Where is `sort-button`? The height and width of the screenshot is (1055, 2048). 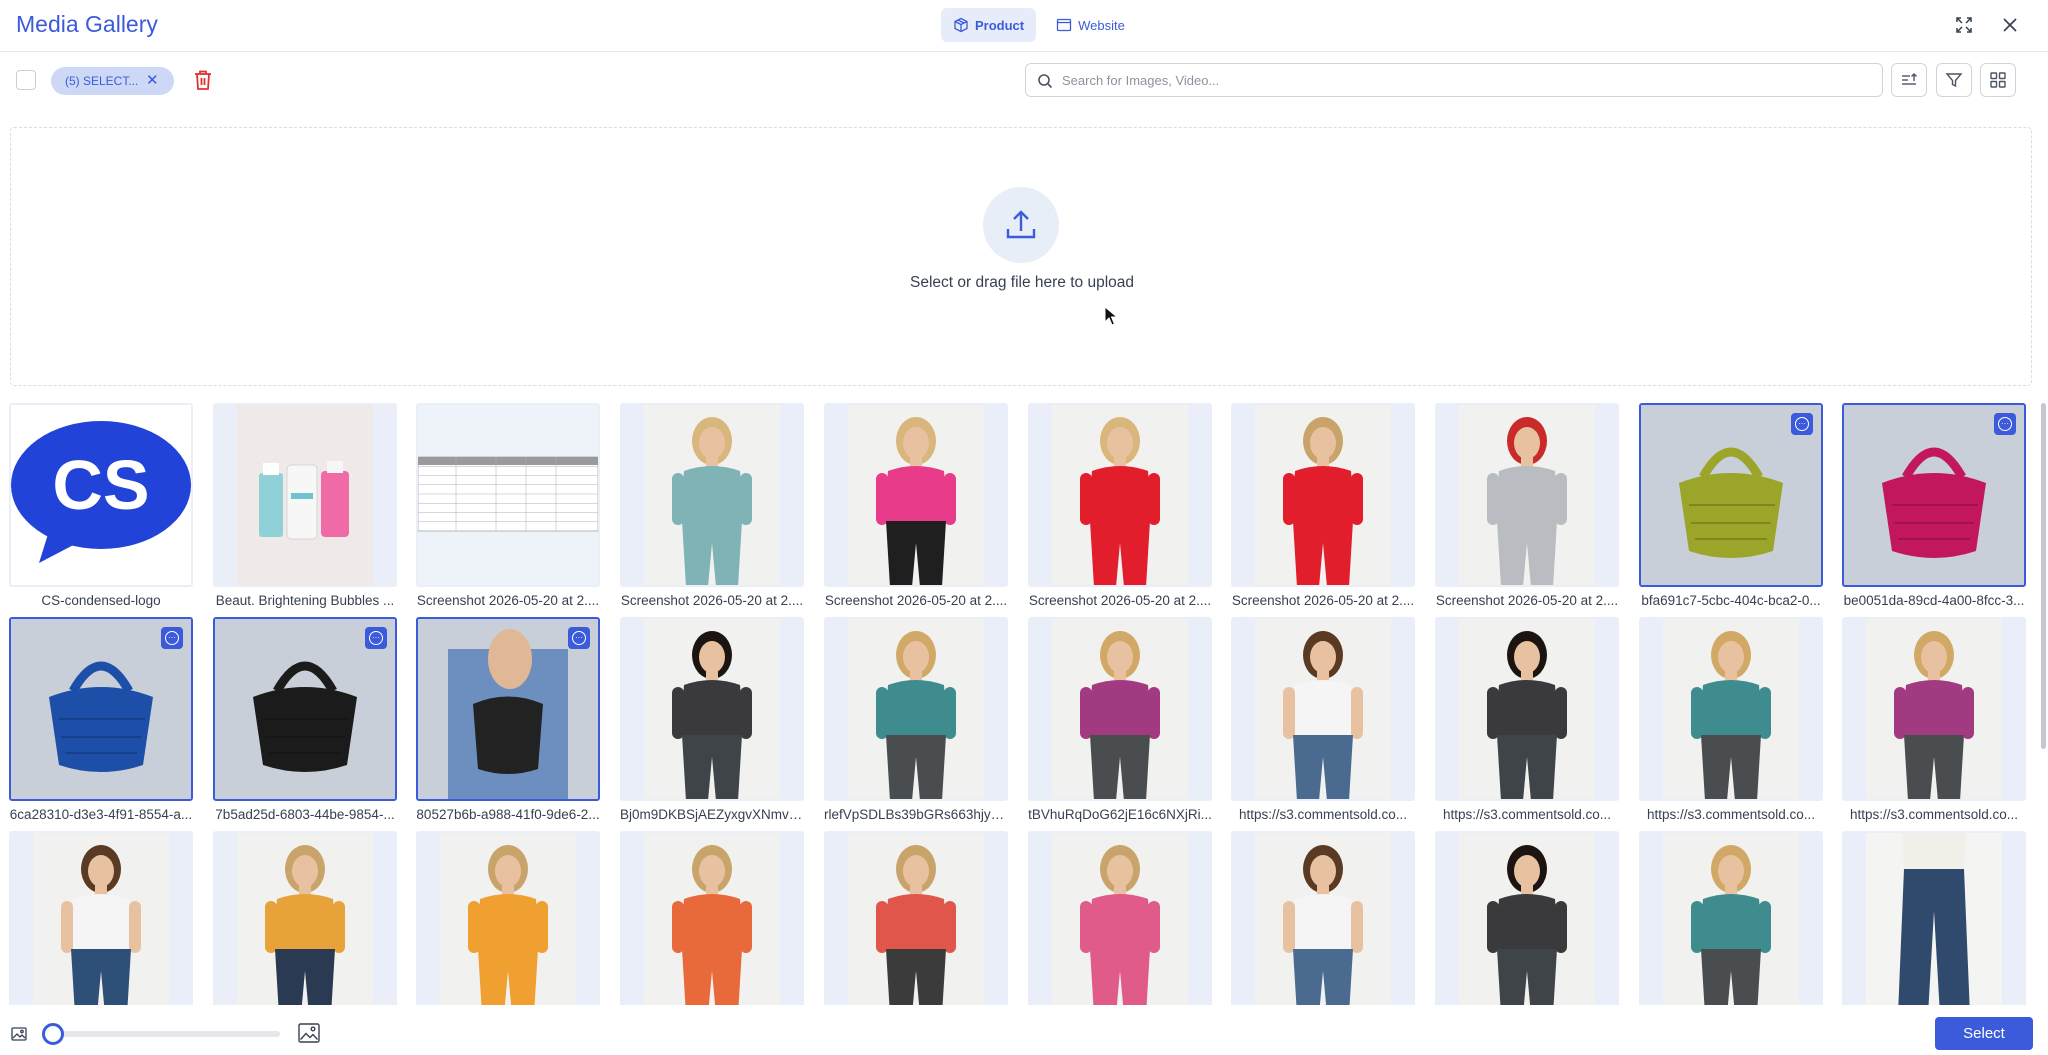
sort-button is located at coordinates (1909, 80).